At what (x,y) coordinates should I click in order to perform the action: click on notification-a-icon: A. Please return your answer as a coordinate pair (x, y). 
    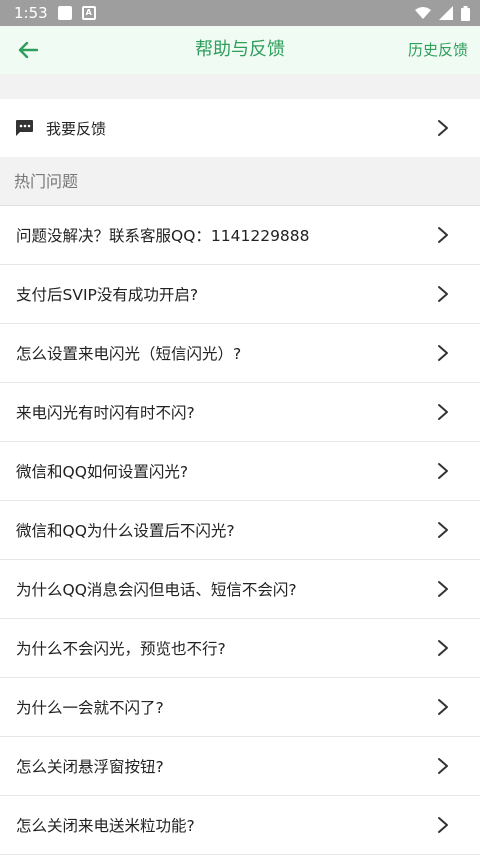
    Looking at the image, I should click on (88, 13).